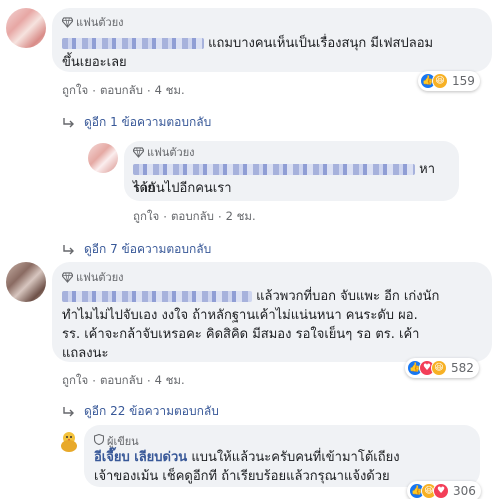  Describe the element at coordinates (463, 81) in the screenshot. I see `reaction-count: 159` at that location.